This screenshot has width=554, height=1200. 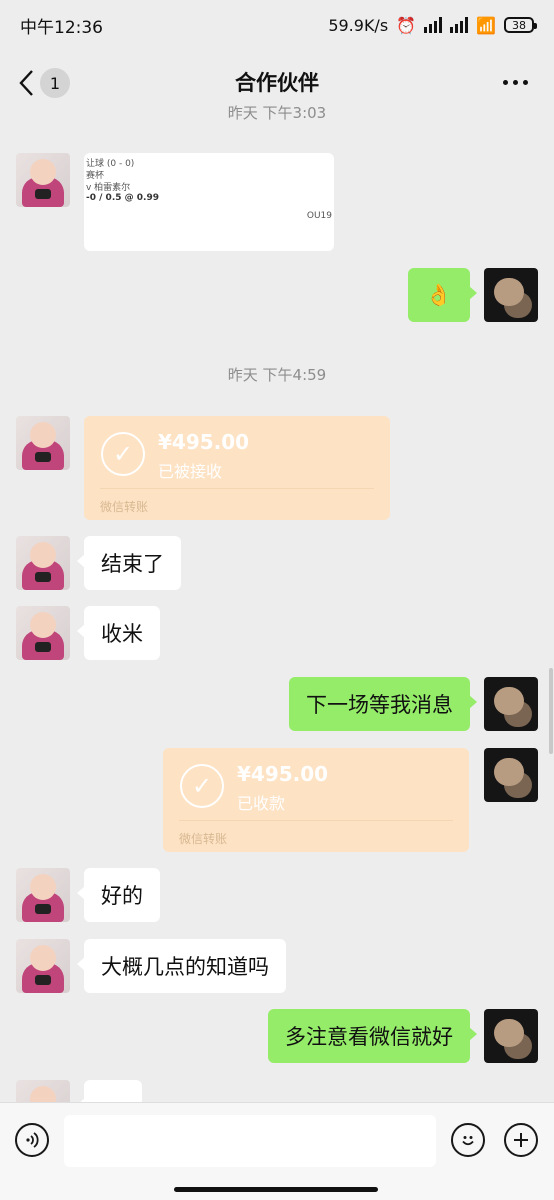 I want to click on alarm-icon: ⏰, so click(x=406, y=25).